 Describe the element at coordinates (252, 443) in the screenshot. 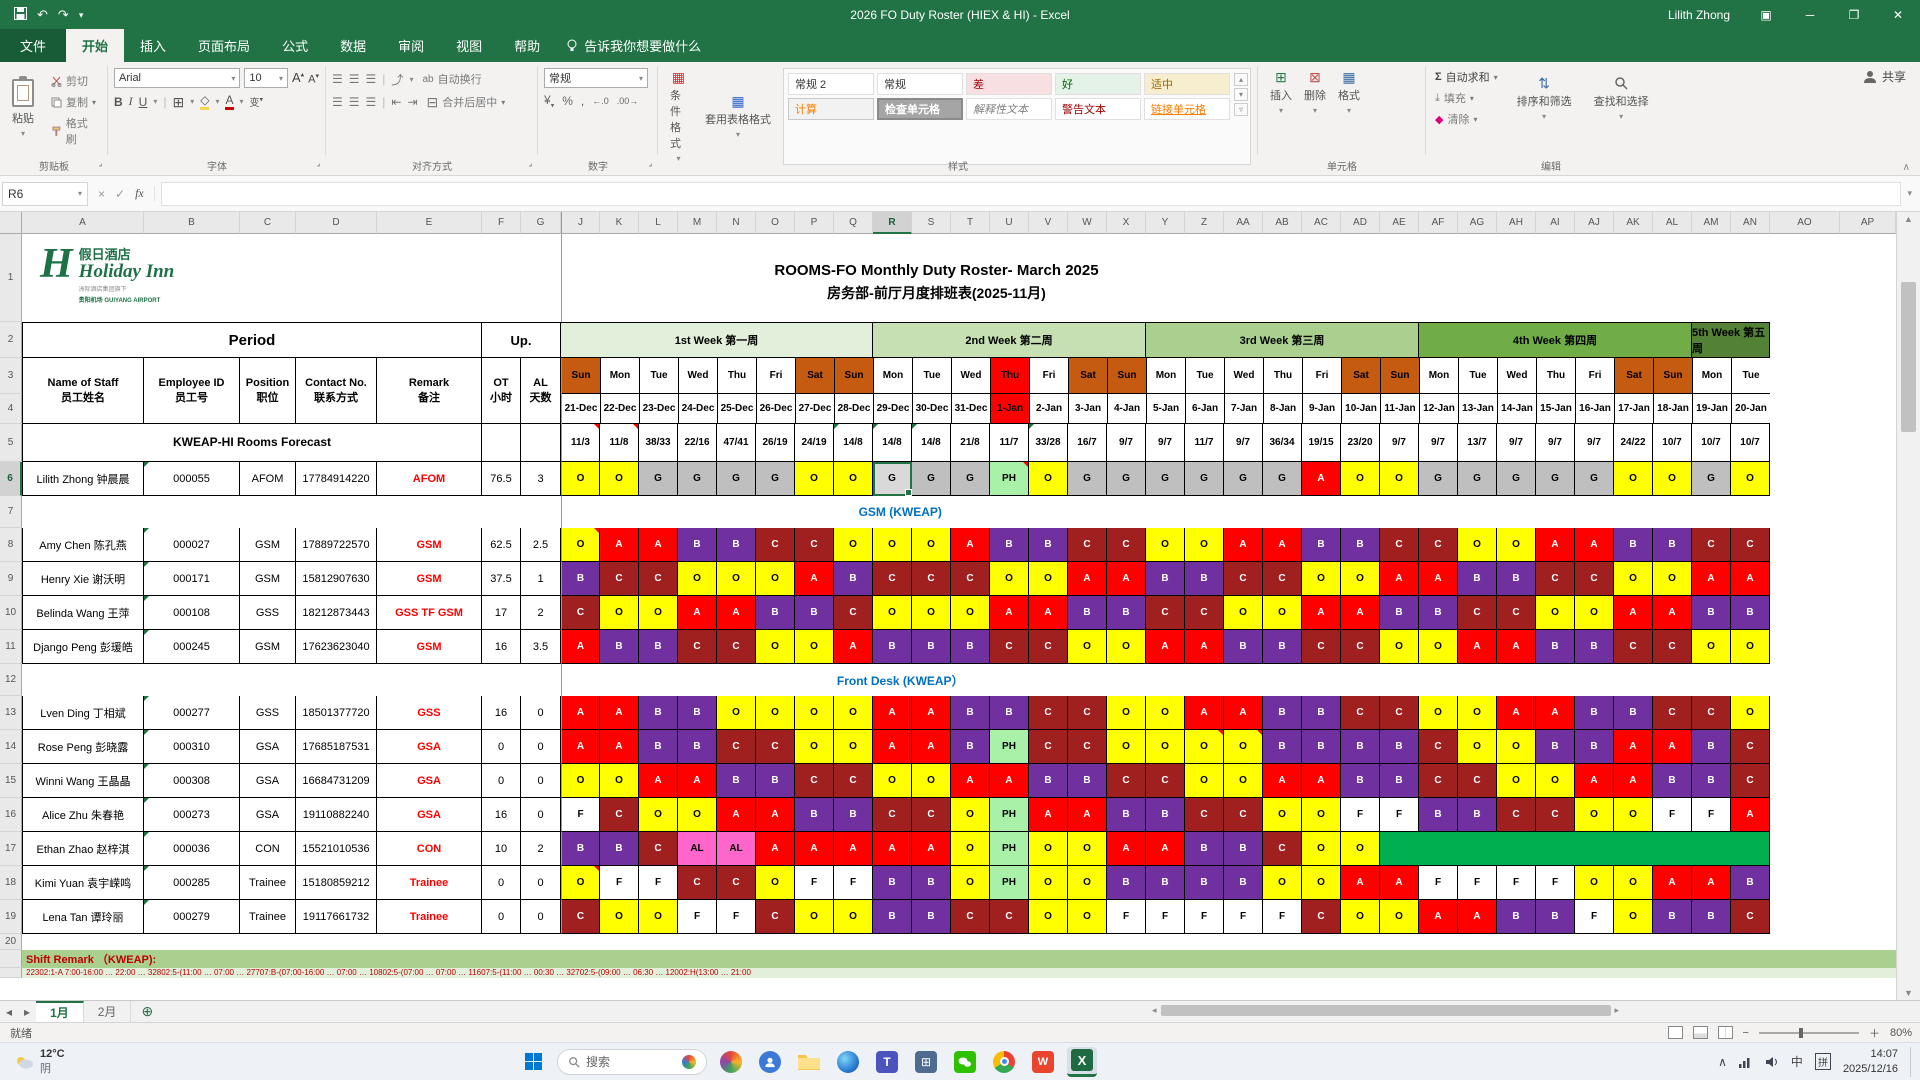

I see `forecast-label: KWEAP-HI Rooms Forecast` at that location.